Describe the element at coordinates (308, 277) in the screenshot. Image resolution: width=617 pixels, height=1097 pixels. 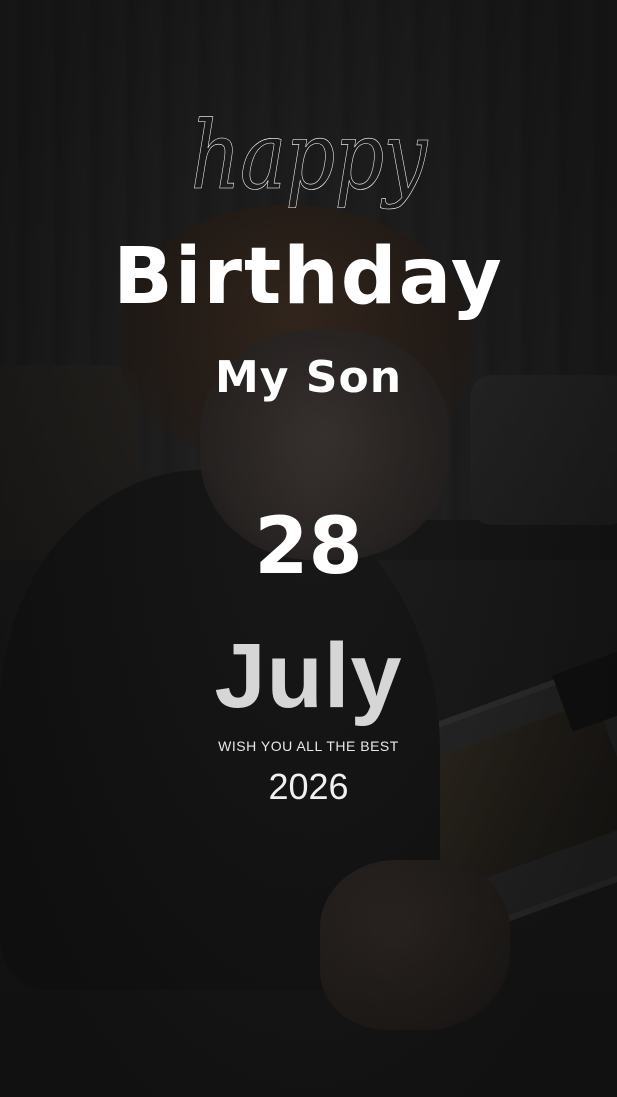
I see `birthday-headline: Birthday` at that location.